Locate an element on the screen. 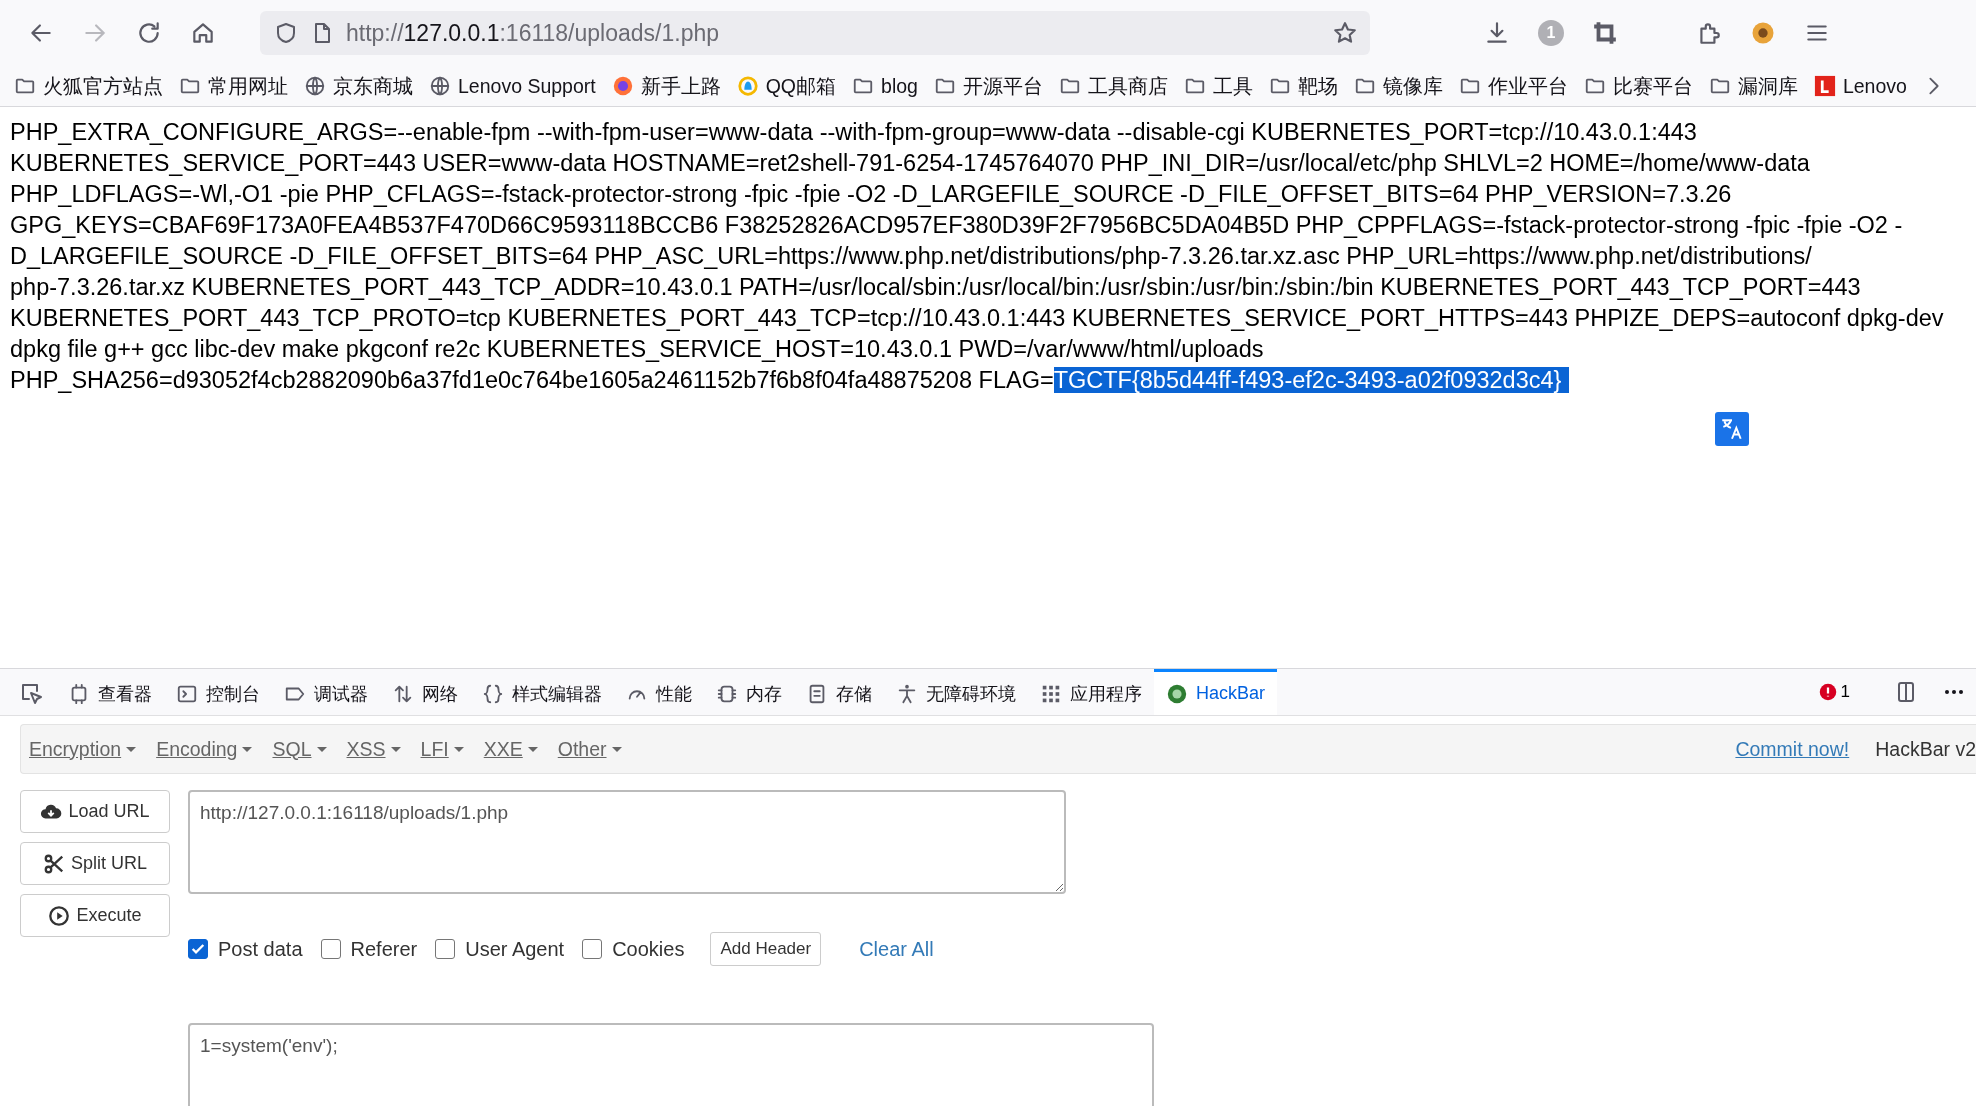 The image size is (1976, 1106). star-icon is located at coordinates (1345, 33).